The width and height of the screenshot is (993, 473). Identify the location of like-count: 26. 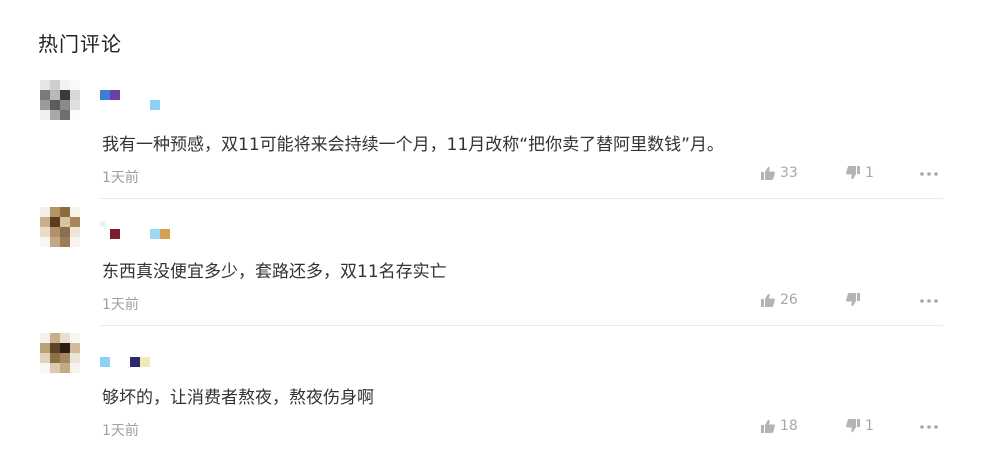
(789, 300).